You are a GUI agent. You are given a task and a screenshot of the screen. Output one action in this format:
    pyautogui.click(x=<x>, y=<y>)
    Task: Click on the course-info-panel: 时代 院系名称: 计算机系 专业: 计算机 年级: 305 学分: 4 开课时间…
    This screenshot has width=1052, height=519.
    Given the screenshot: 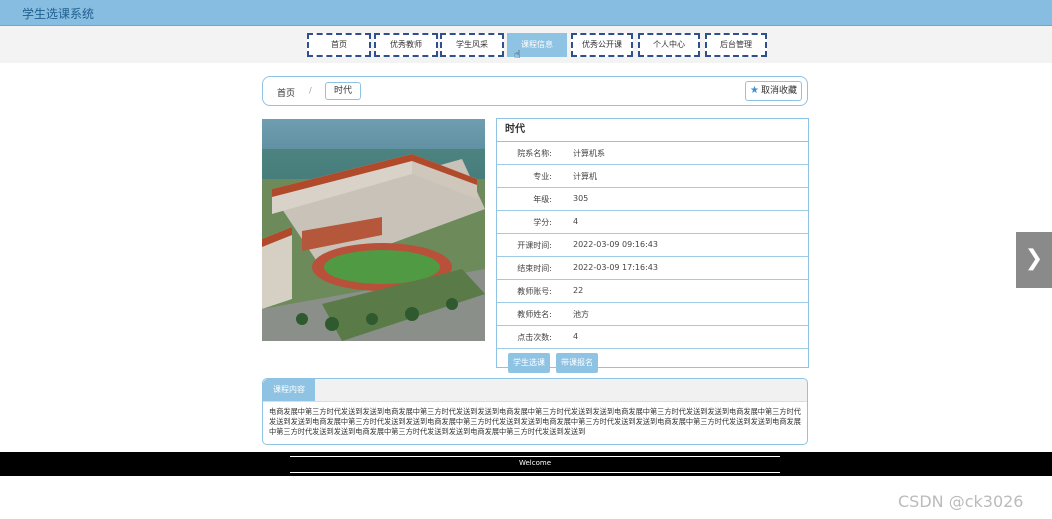 What is the action you would take?
    pyautogui.click(x=652, y=245)
    